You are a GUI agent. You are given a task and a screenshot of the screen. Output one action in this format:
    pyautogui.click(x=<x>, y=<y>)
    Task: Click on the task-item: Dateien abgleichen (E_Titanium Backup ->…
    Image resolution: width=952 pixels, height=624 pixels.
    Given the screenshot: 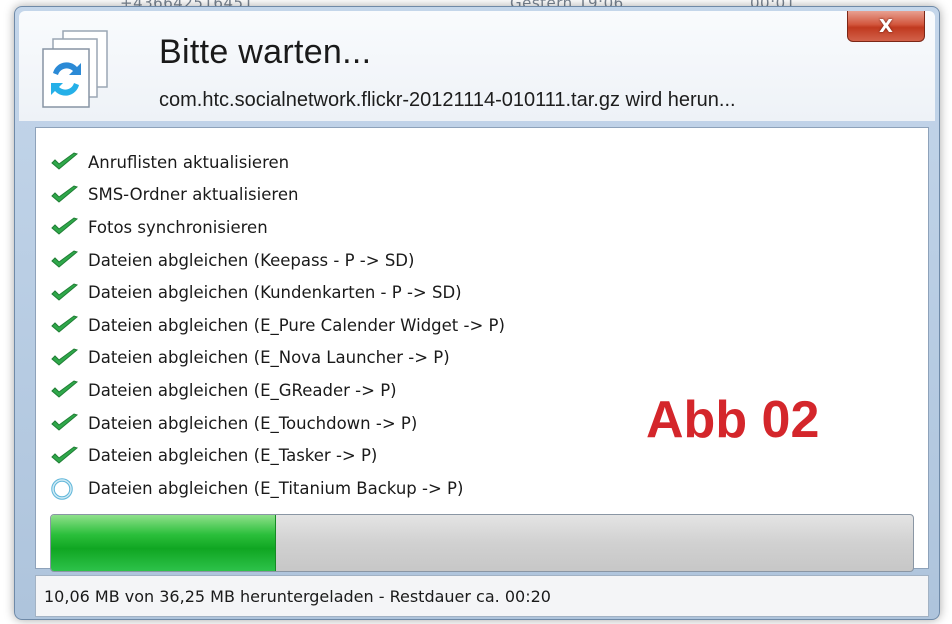 What is the action you would take?
    pyautogui.click(x=277, y=488)
    